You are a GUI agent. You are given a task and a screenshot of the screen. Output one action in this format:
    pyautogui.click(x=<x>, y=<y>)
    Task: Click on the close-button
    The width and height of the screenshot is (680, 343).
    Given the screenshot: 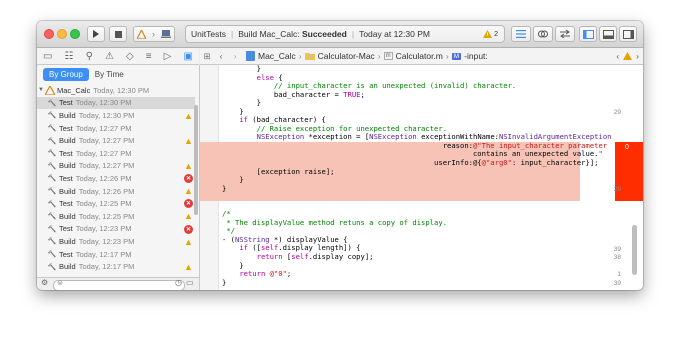 What is the action you would take?
    pyautogui.click(x=49, y=34)
    